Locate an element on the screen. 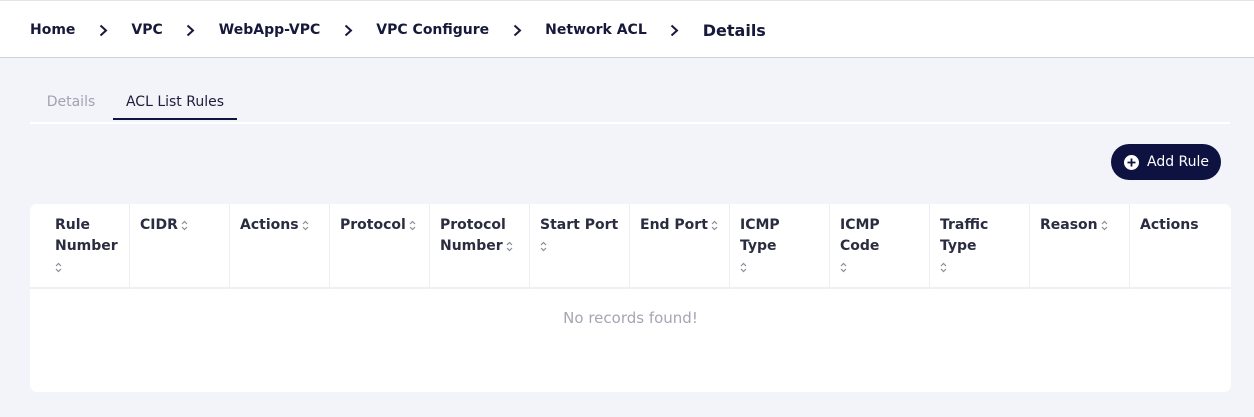 The width and height of the screenshot is (1254, 417). column-header: Rule Number is located at coordinates (80, 246).